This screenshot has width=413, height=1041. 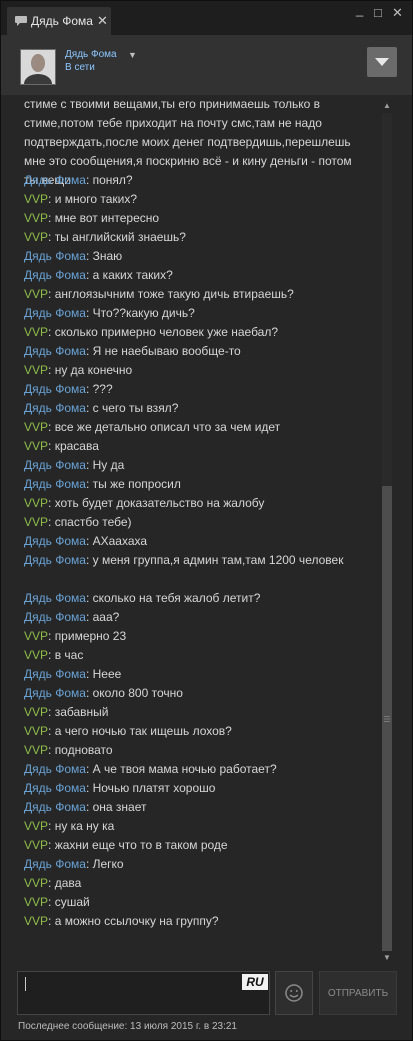 What do you see at coordinates (196, 180) in the screenshot?
I see `chat-message: Дядь Фома: понял?` at bounding box center [196, 180].